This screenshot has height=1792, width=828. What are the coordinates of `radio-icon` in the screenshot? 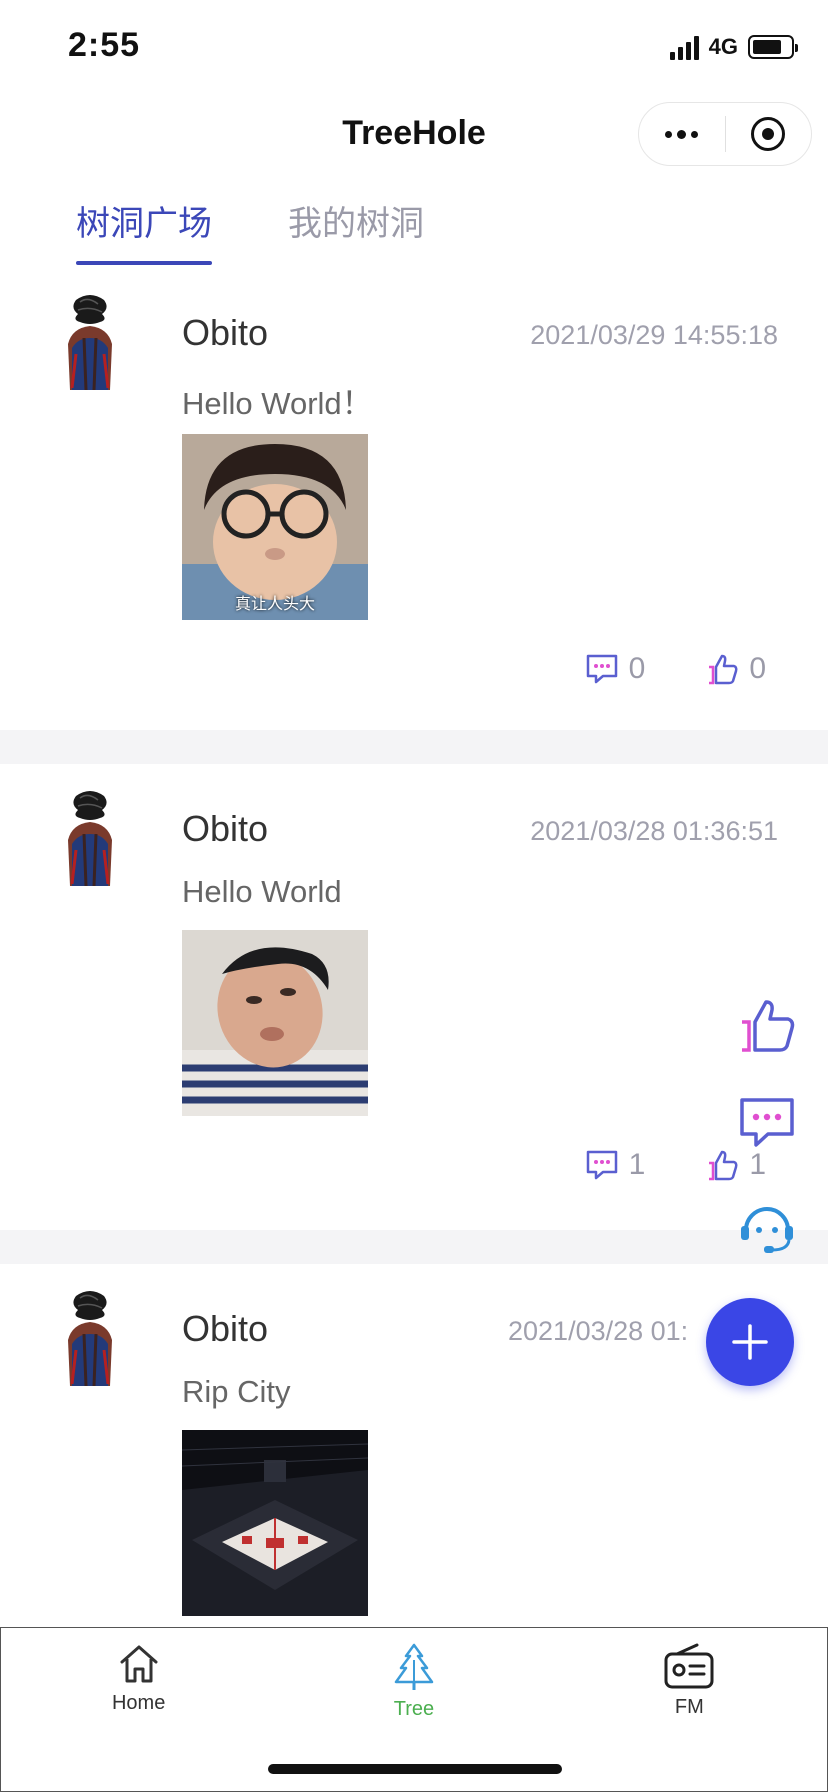 It's located at (689, 1666).